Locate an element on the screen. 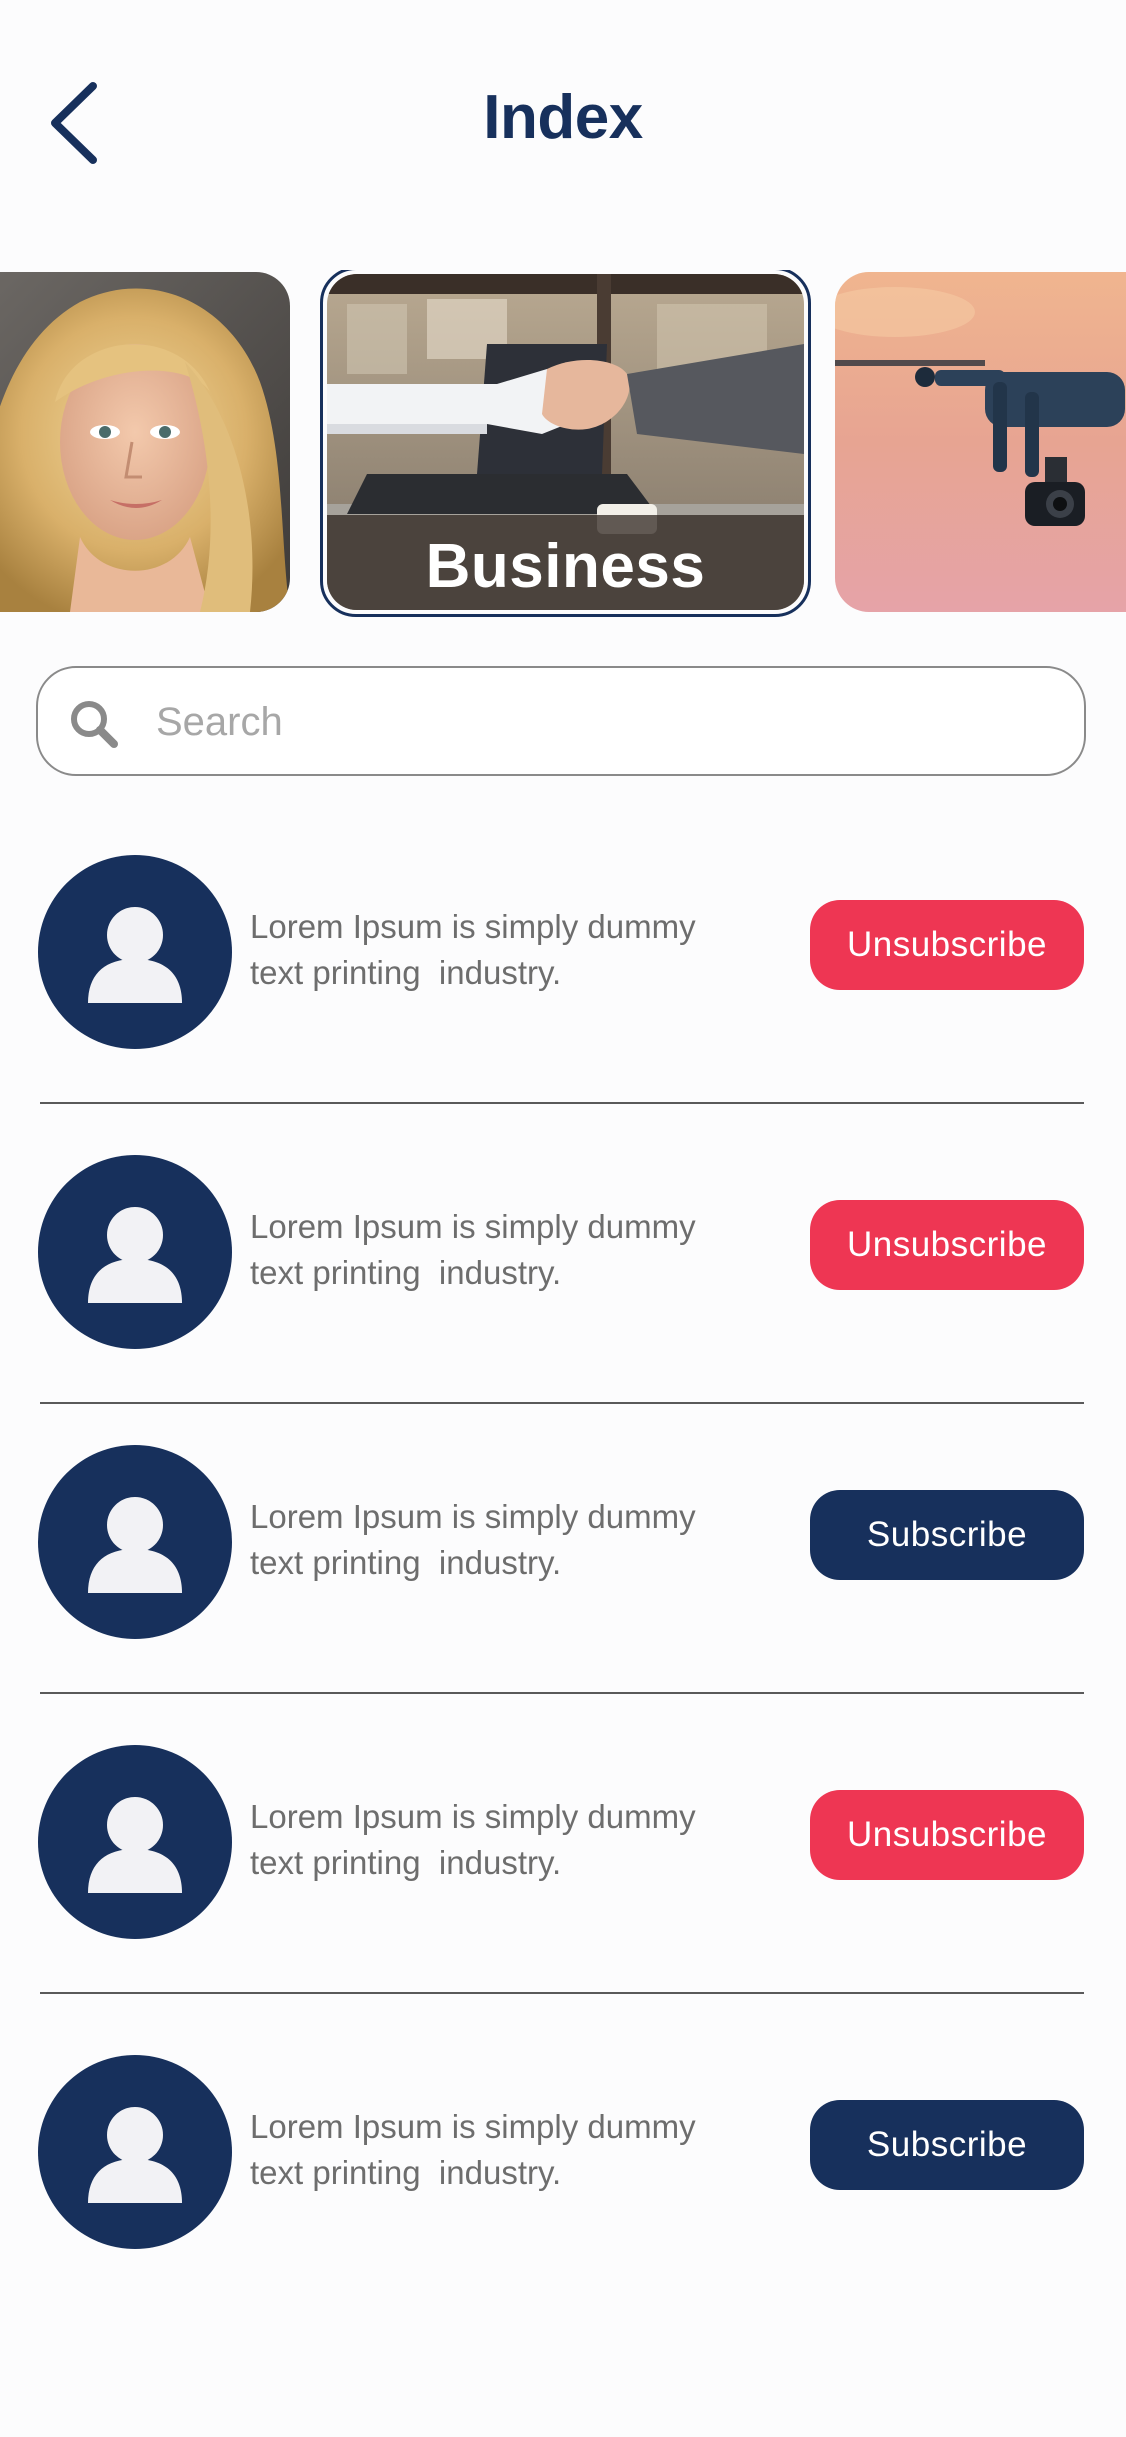 Image resolution: width=1126 pixels, height=2437 pixels. search-input is located at coordinates (596, 722).